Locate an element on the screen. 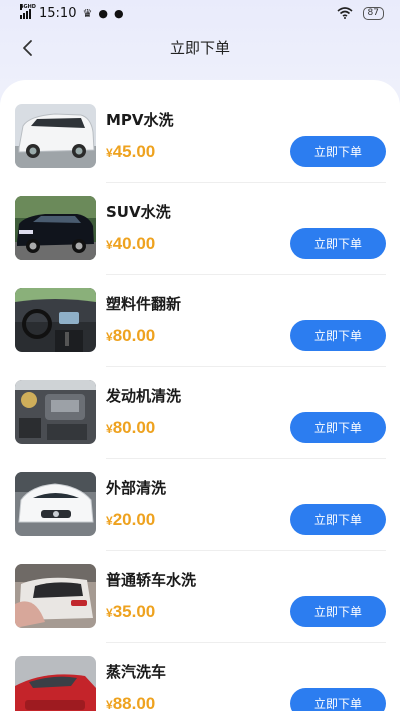 This screenshot has width=400, height=711. price-amount: 45.00 is located at coordinates (134, 151).